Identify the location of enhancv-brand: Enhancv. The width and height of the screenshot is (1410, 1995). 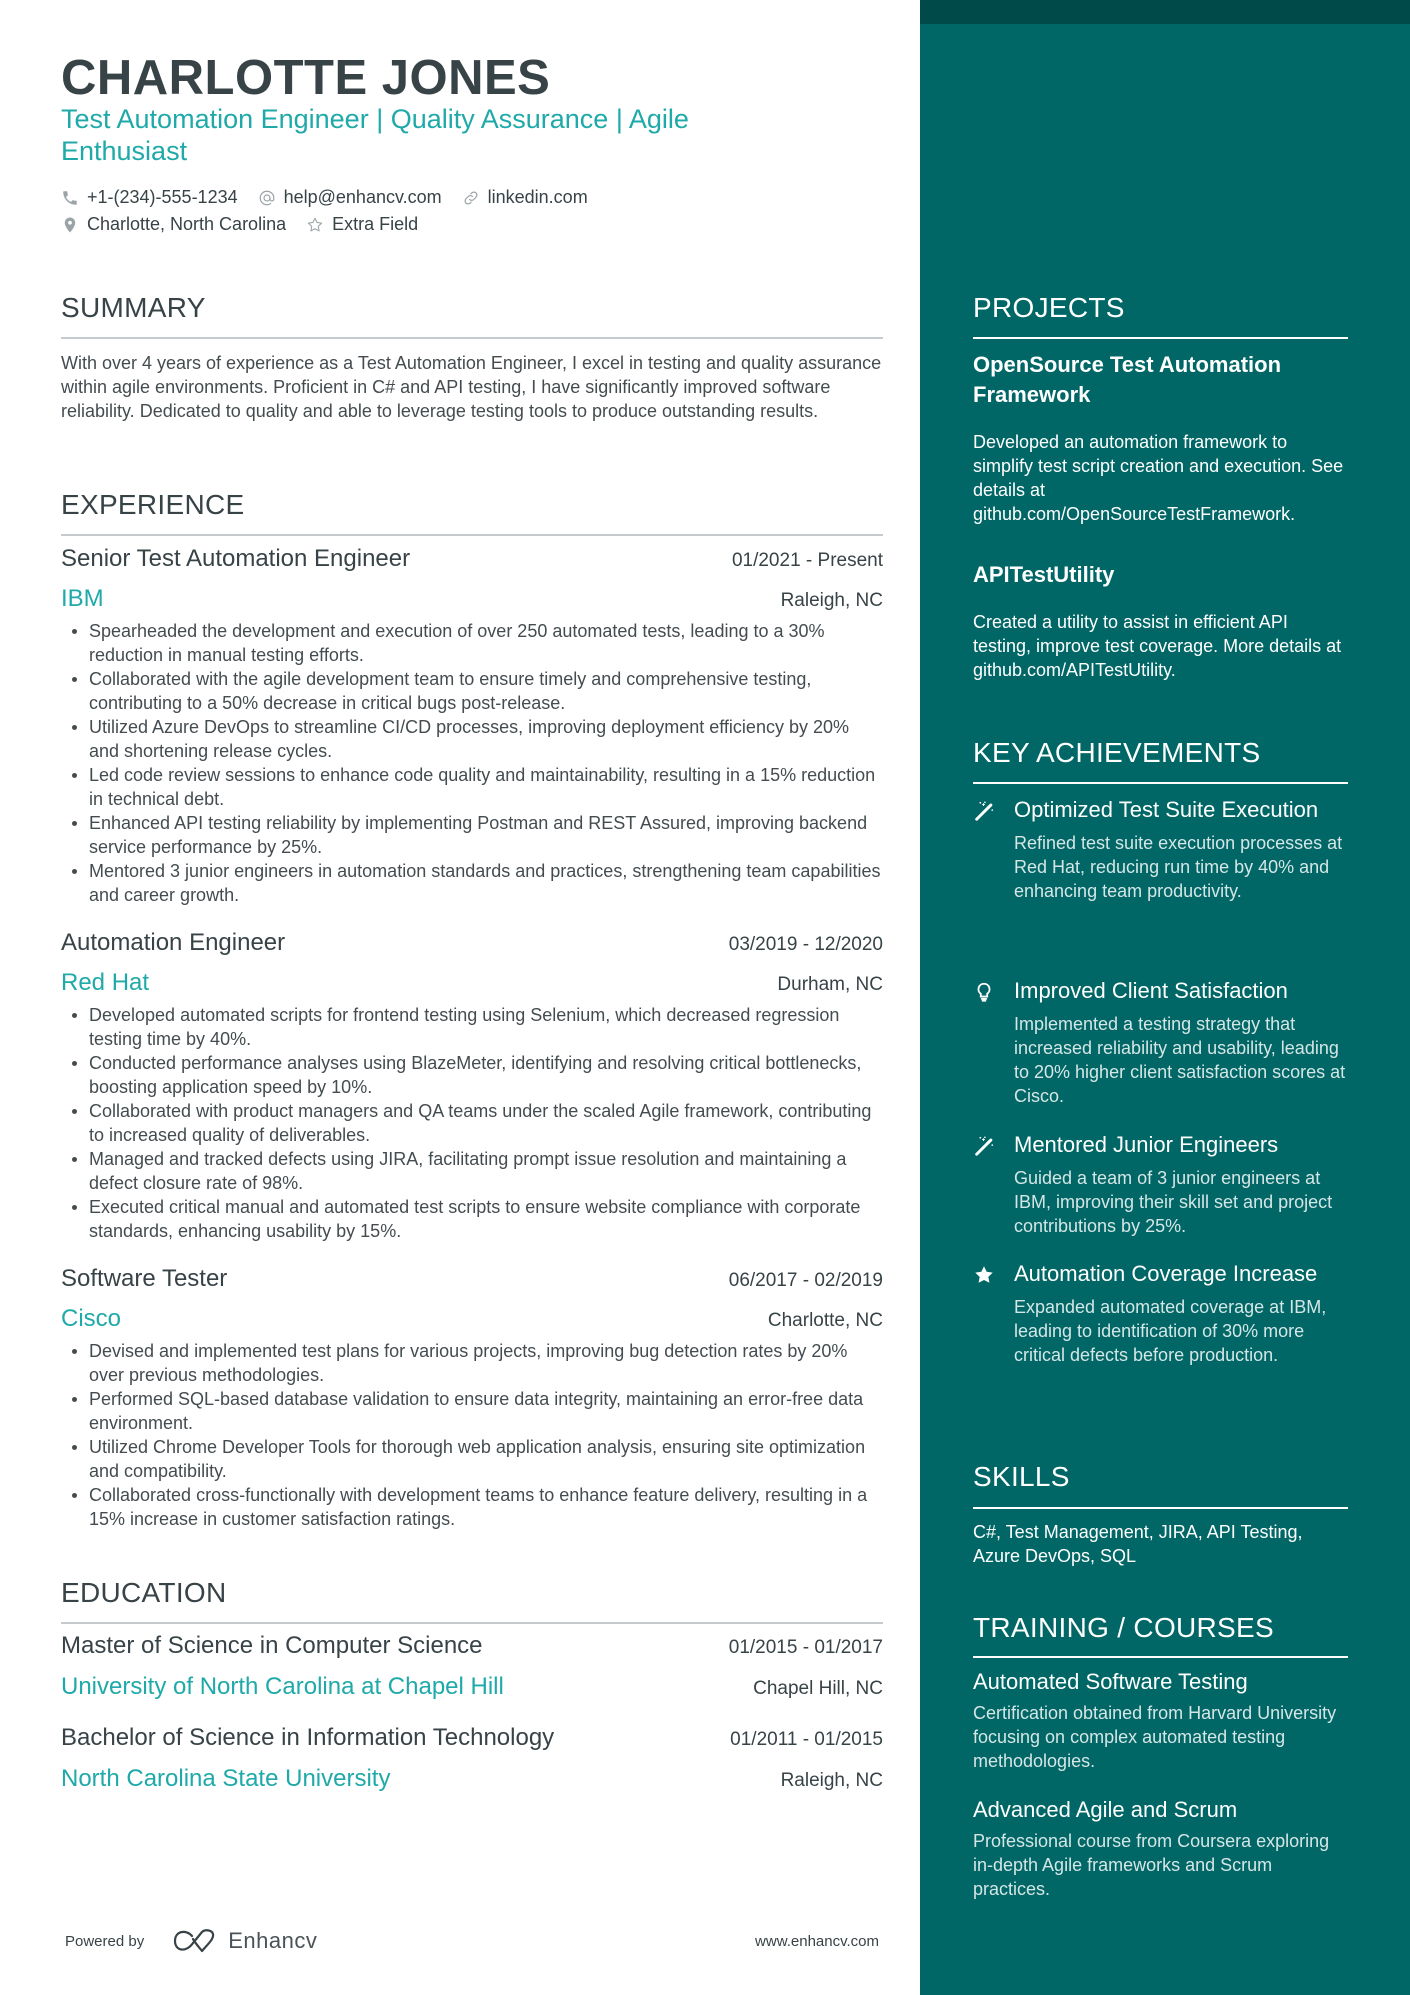
(244, 1941).